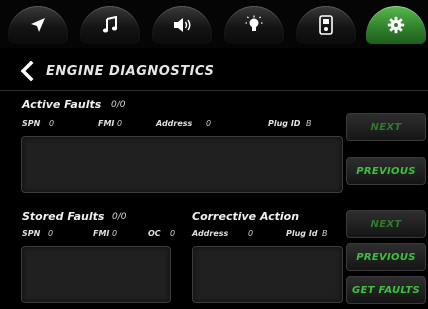 The image size is (428, 309). What do you see at coordinates (209, 123) in the screenshot?
I see `active-address-value: 0` at bounding box center [209, 123].